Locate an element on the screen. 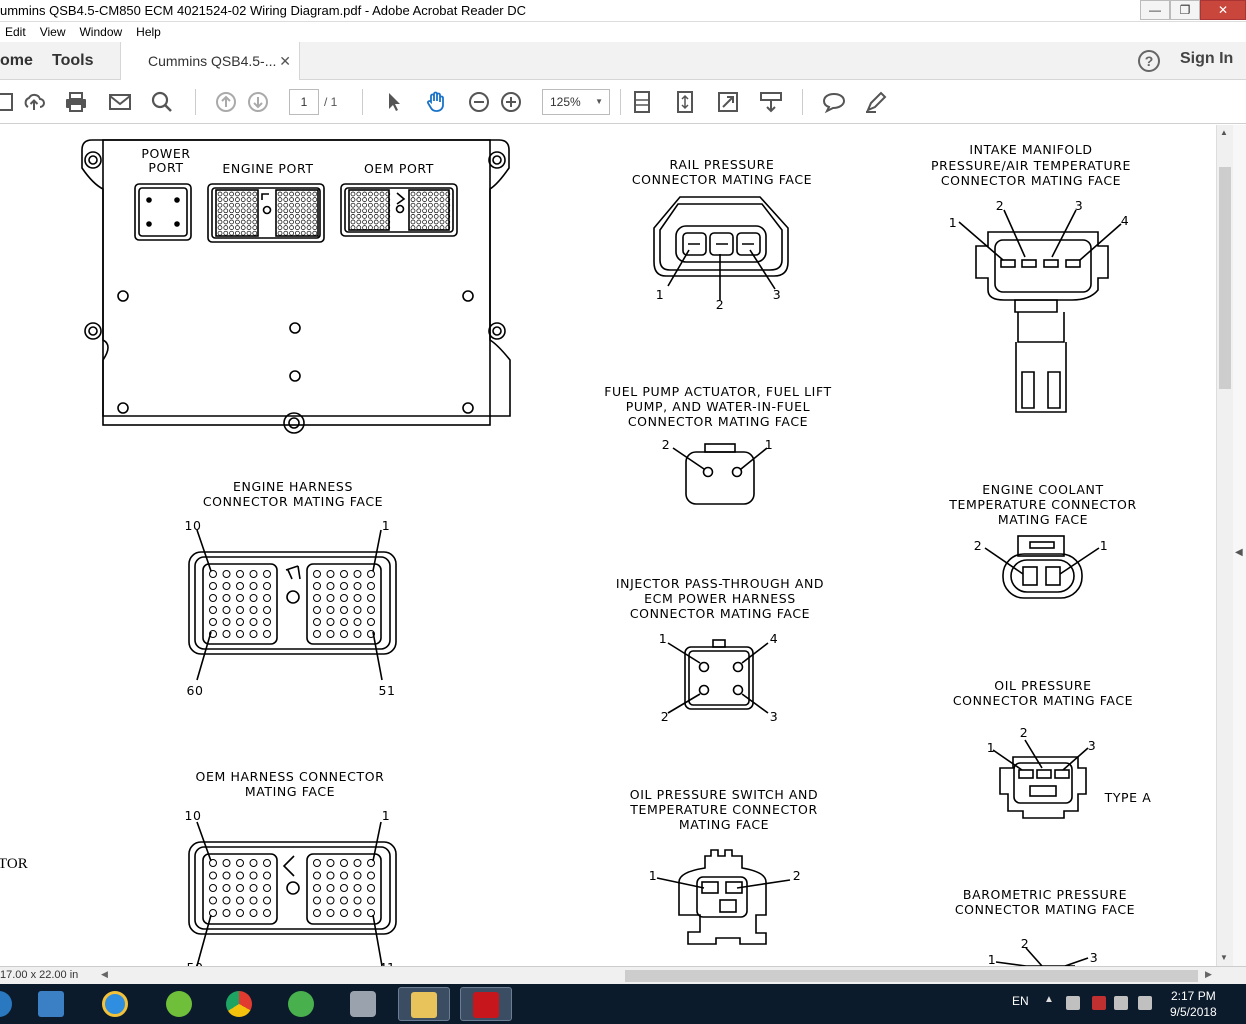 The width and height of the screenshot is (1246, 1024). taskbar-file-explorer is located at coordinates (424, 1004).